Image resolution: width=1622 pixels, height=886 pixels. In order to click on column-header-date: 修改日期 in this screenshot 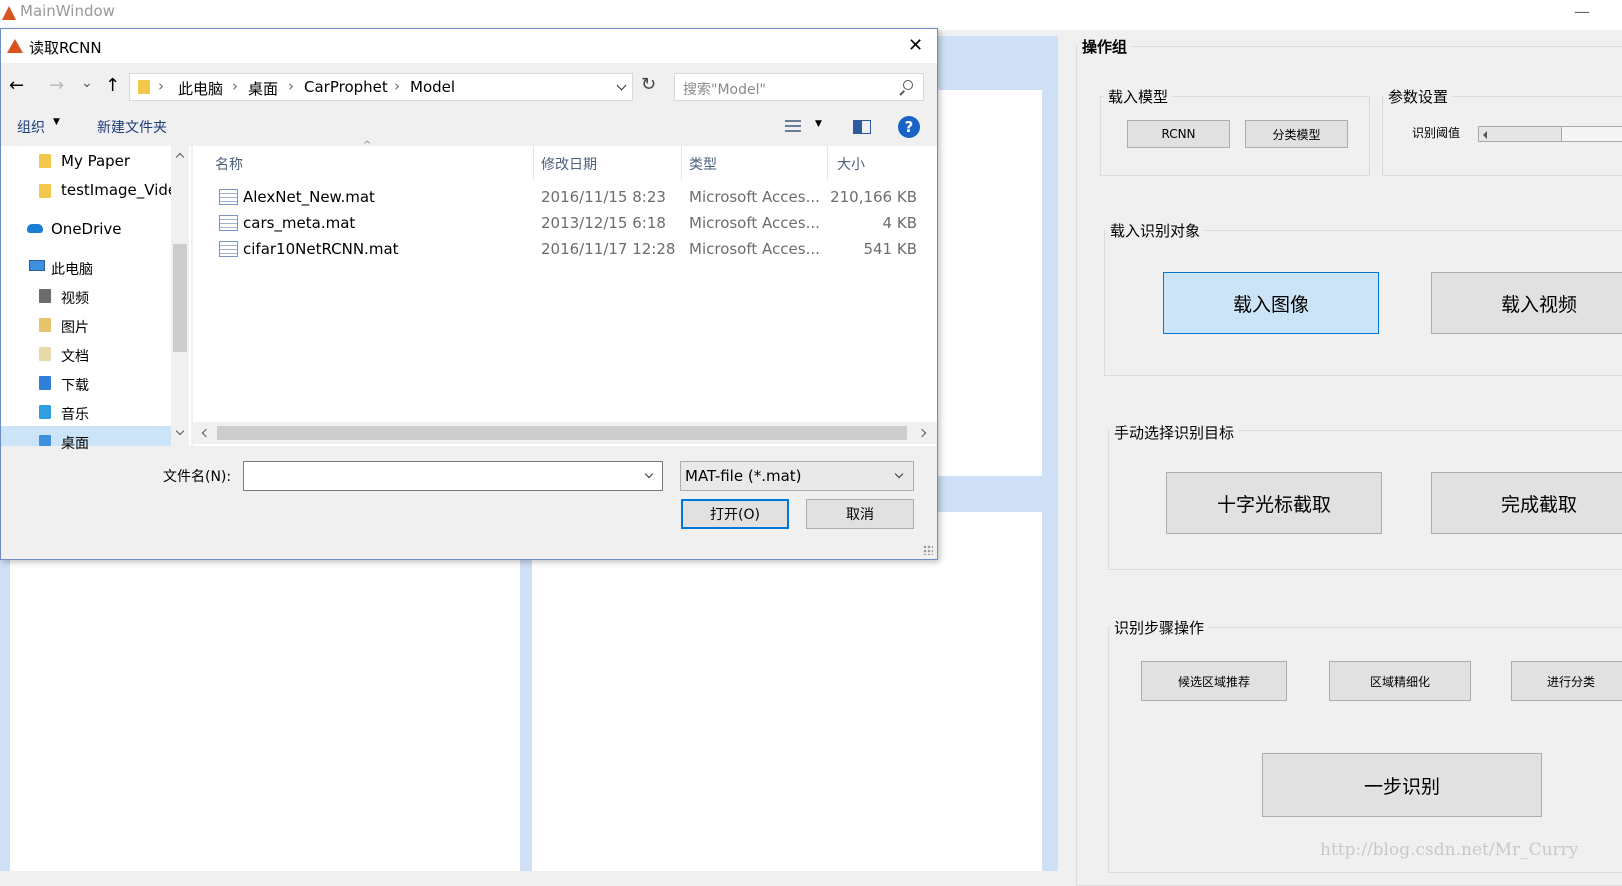, I will do `click(569, 164)`.